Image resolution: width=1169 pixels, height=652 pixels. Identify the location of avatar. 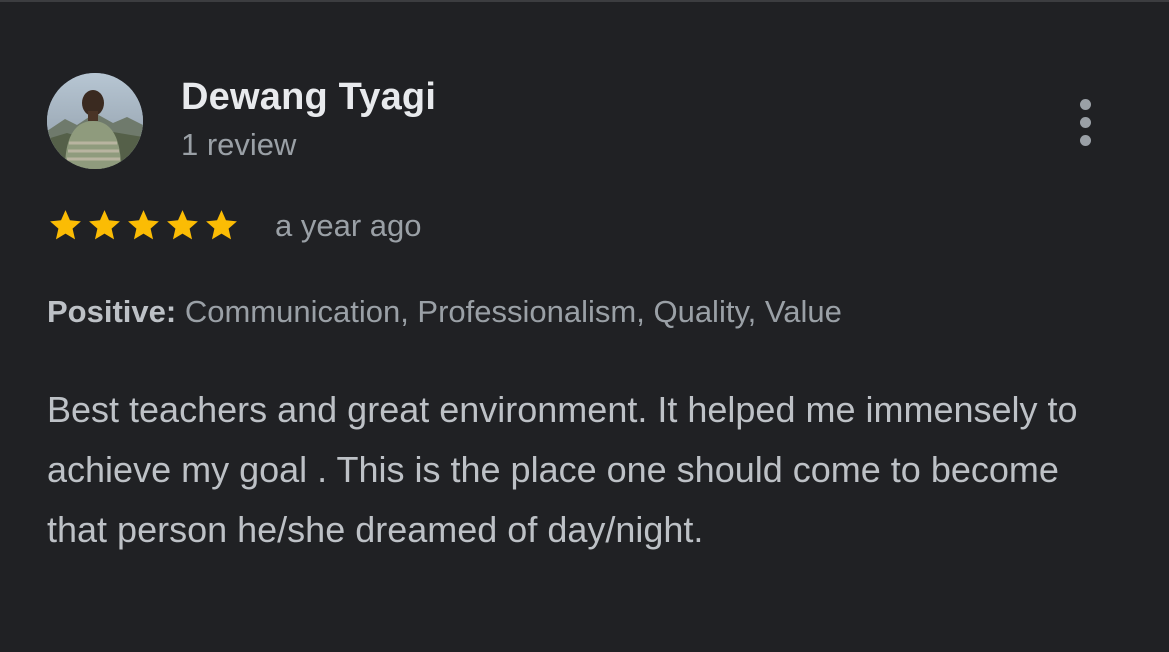
(95, 121).